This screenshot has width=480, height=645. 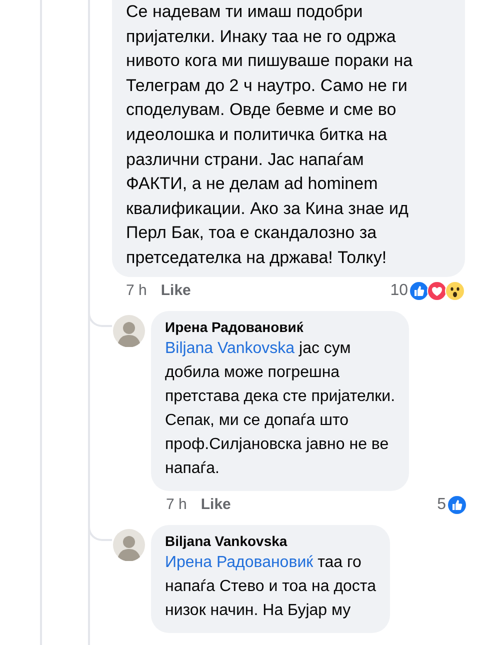 I want to click on comment-text: Ирена Радовановиќ таа го напаѓа Стево и тоа на доста низок начин. На Бујар му, so click(x=270, y=586).